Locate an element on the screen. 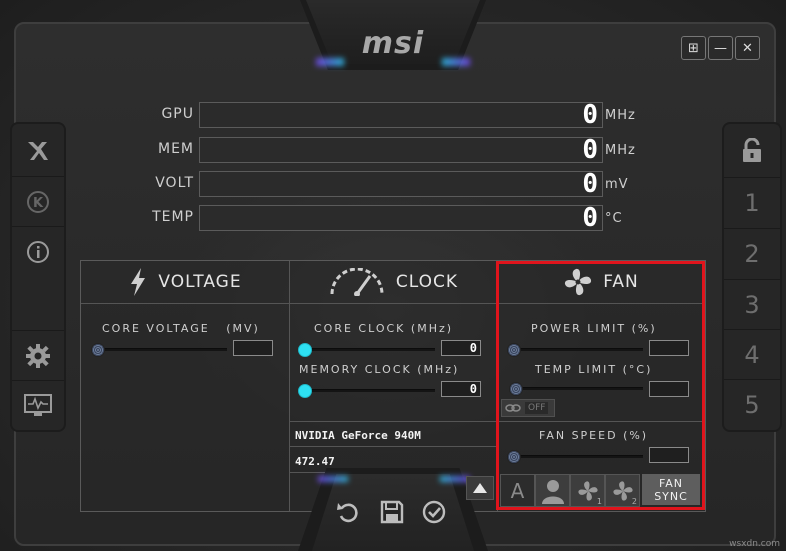 This screenshot has height=551, width=786. kombustor-icon is located at coordinates (38, 151).